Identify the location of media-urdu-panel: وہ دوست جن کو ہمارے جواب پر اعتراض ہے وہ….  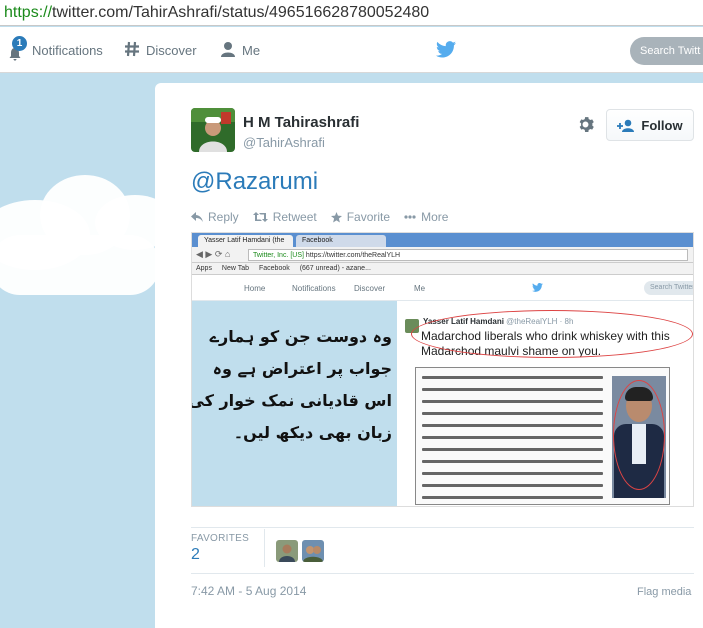
(294, 403).